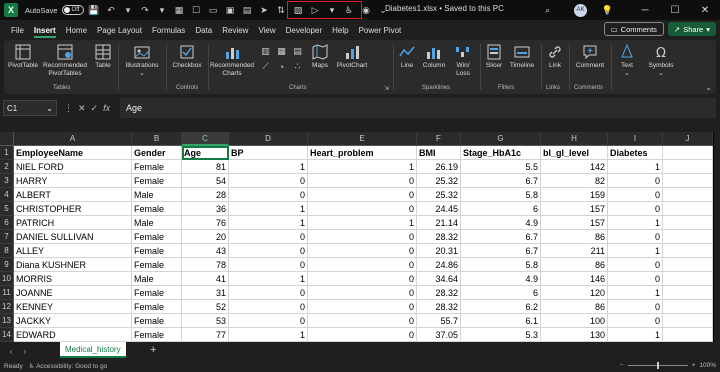 The image size is (720, 372). What do you see at coordinates (94, 10) in the screenshot?
I see `save-icon: 💾` at bounding box center [94, 10].